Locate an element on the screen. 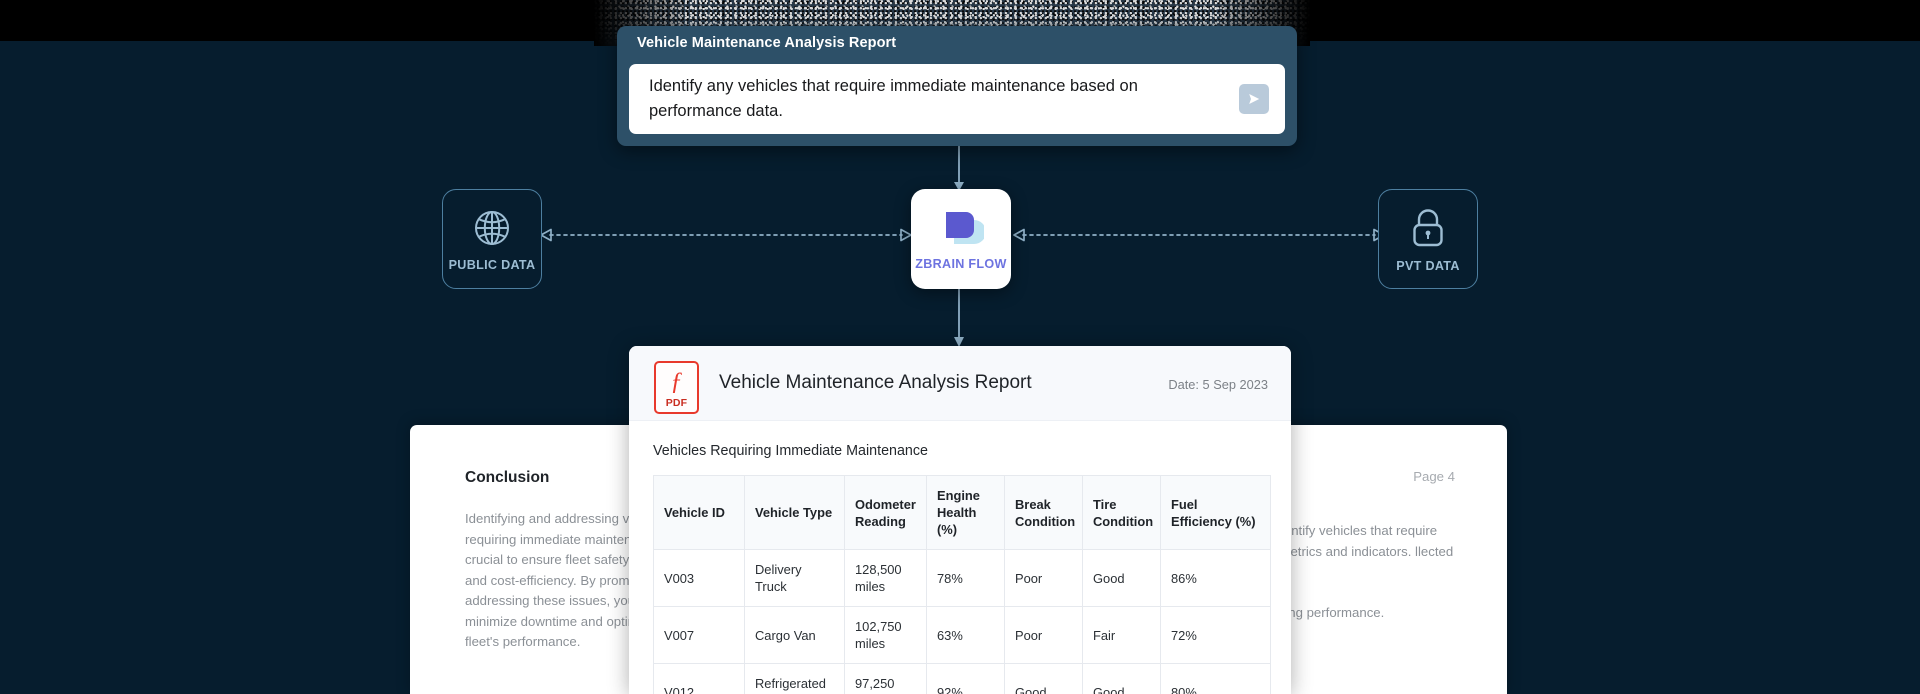 Image resolution: width=1920 pixels, height=694 pixels. lock-icon is located at coordinates (1428, 228).